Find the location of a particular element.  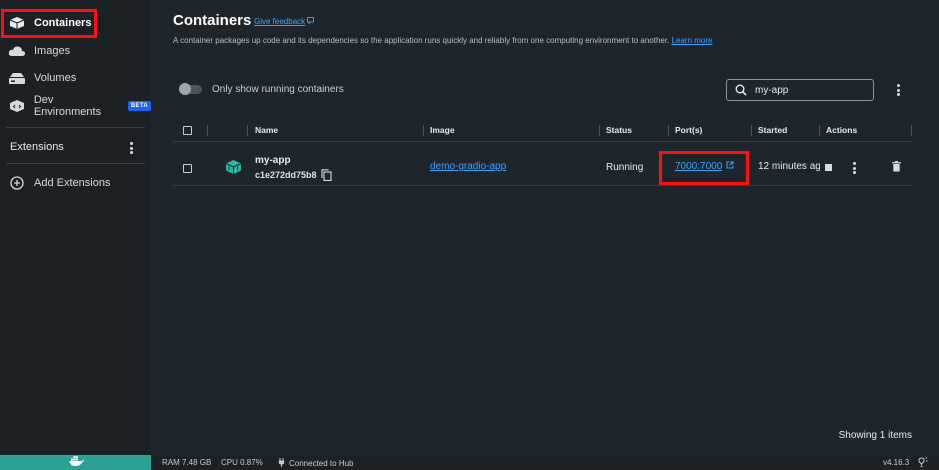

column-header-started: Started is located at coordinates (772, 130).